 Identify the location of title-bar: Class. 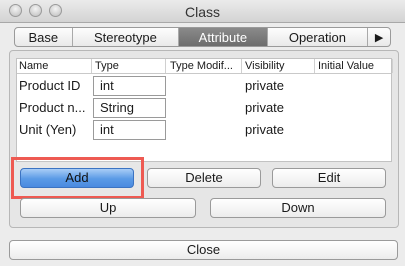
(202, 11).